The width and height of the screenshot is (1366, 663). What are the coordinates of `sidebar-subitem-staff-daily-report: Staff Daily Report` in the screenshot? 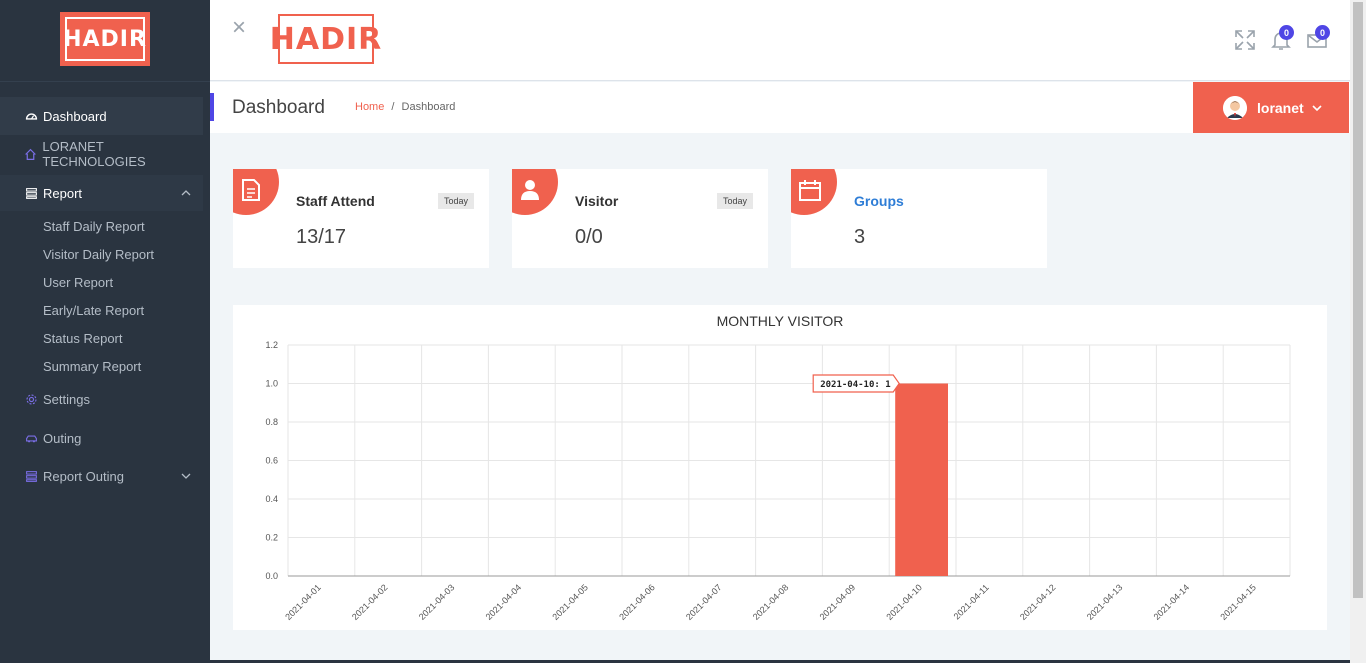 It's located at (94, 226).